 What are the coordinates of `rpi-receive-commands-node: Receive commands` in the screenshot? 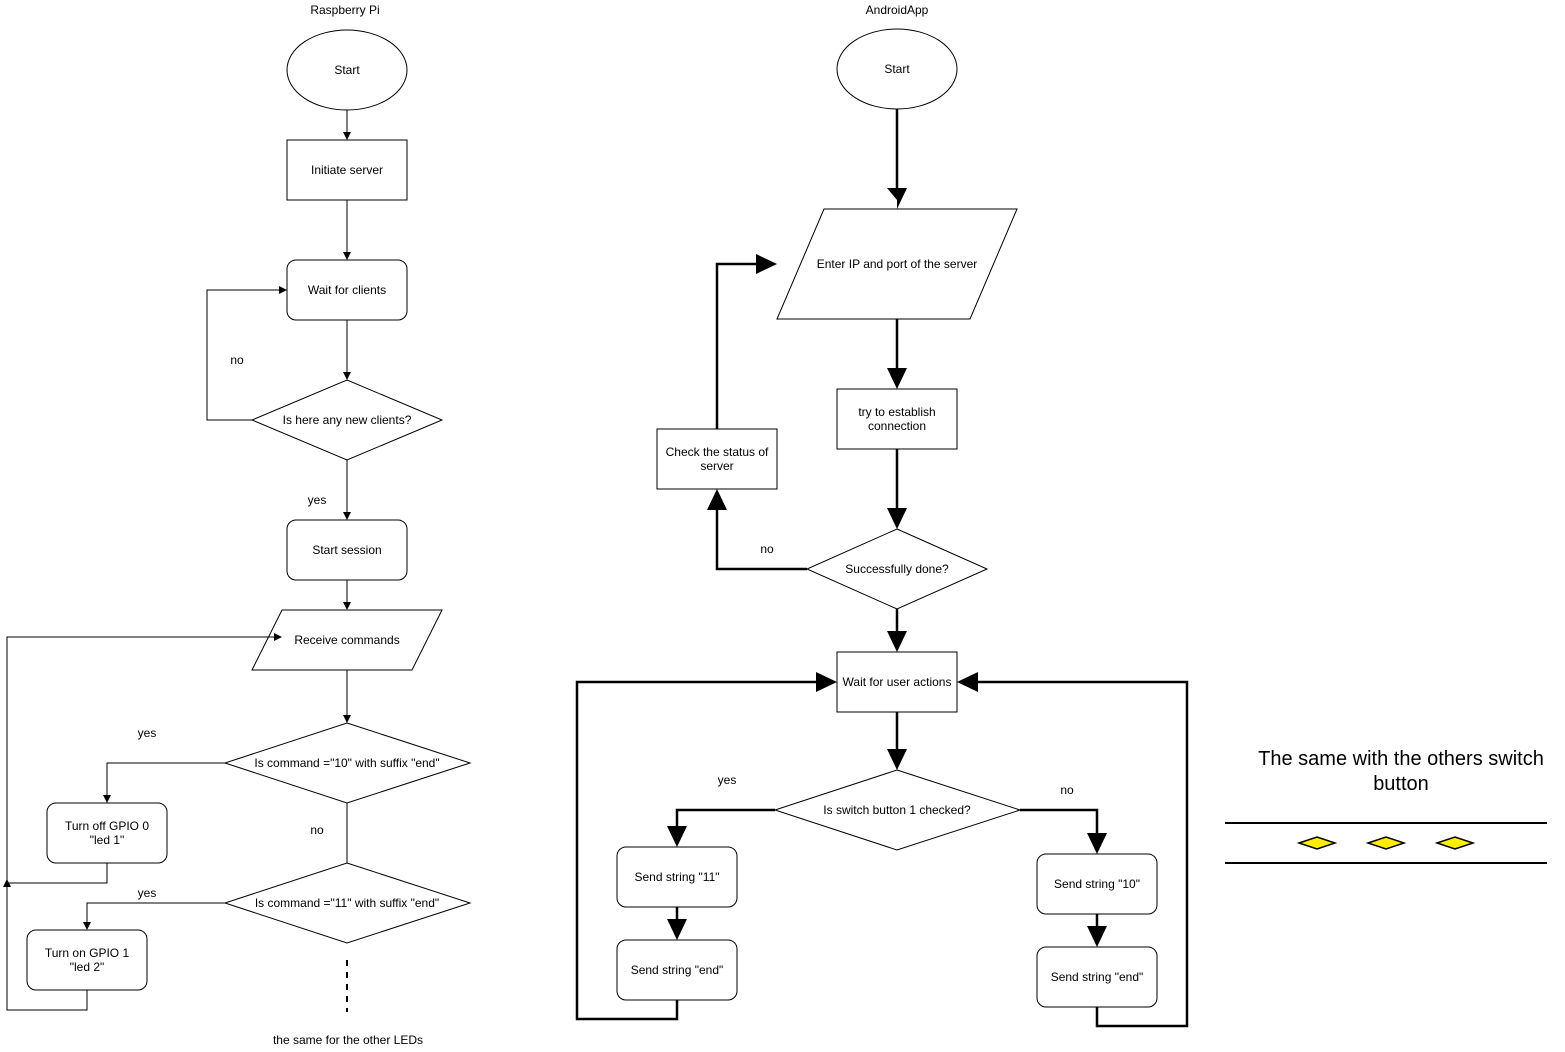 It's located at (347, 640).